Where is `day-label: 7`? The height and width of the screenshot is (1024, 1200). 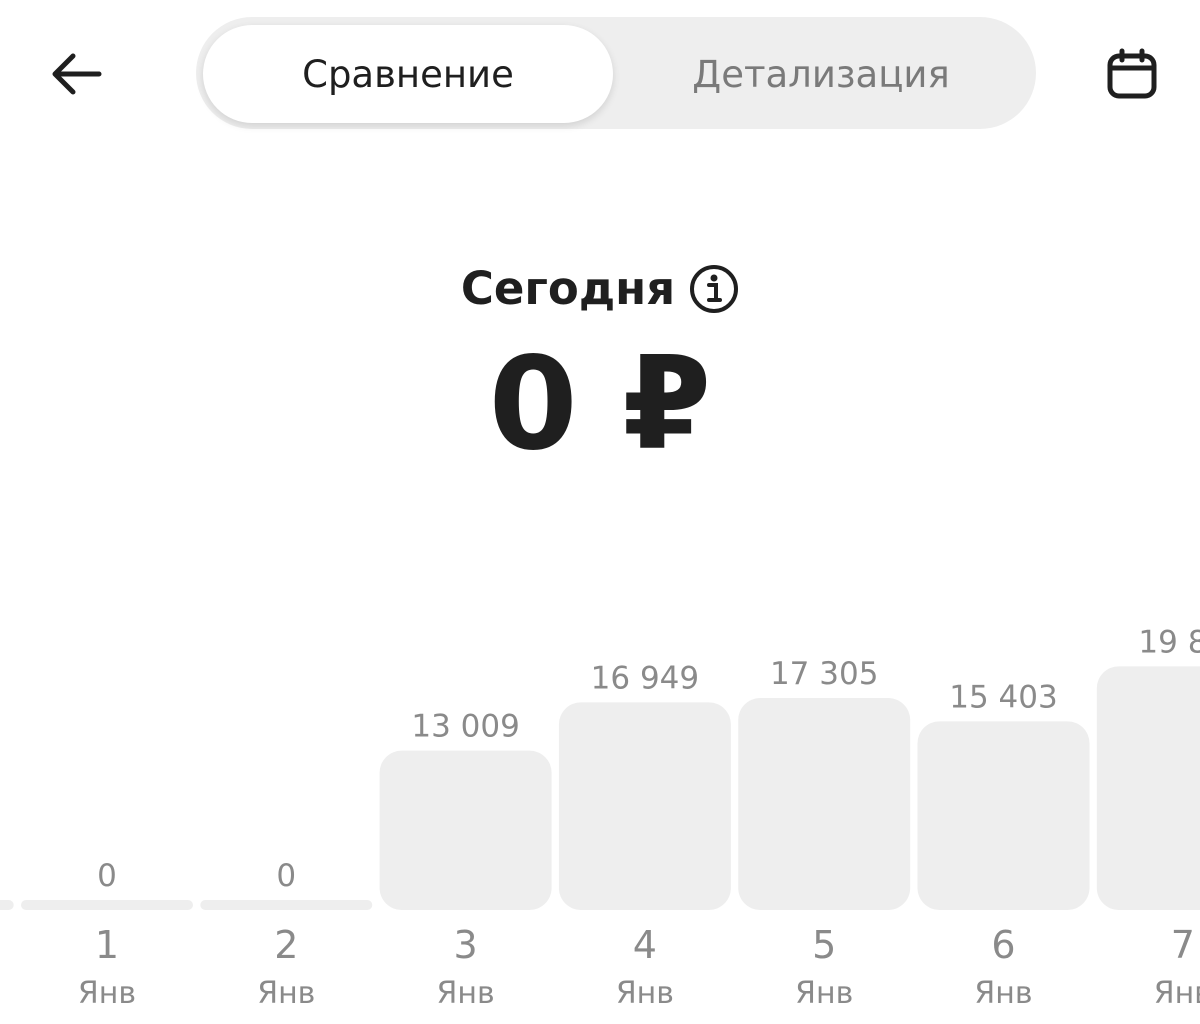 day-label: 7 is located at coordinates (1183, 945).